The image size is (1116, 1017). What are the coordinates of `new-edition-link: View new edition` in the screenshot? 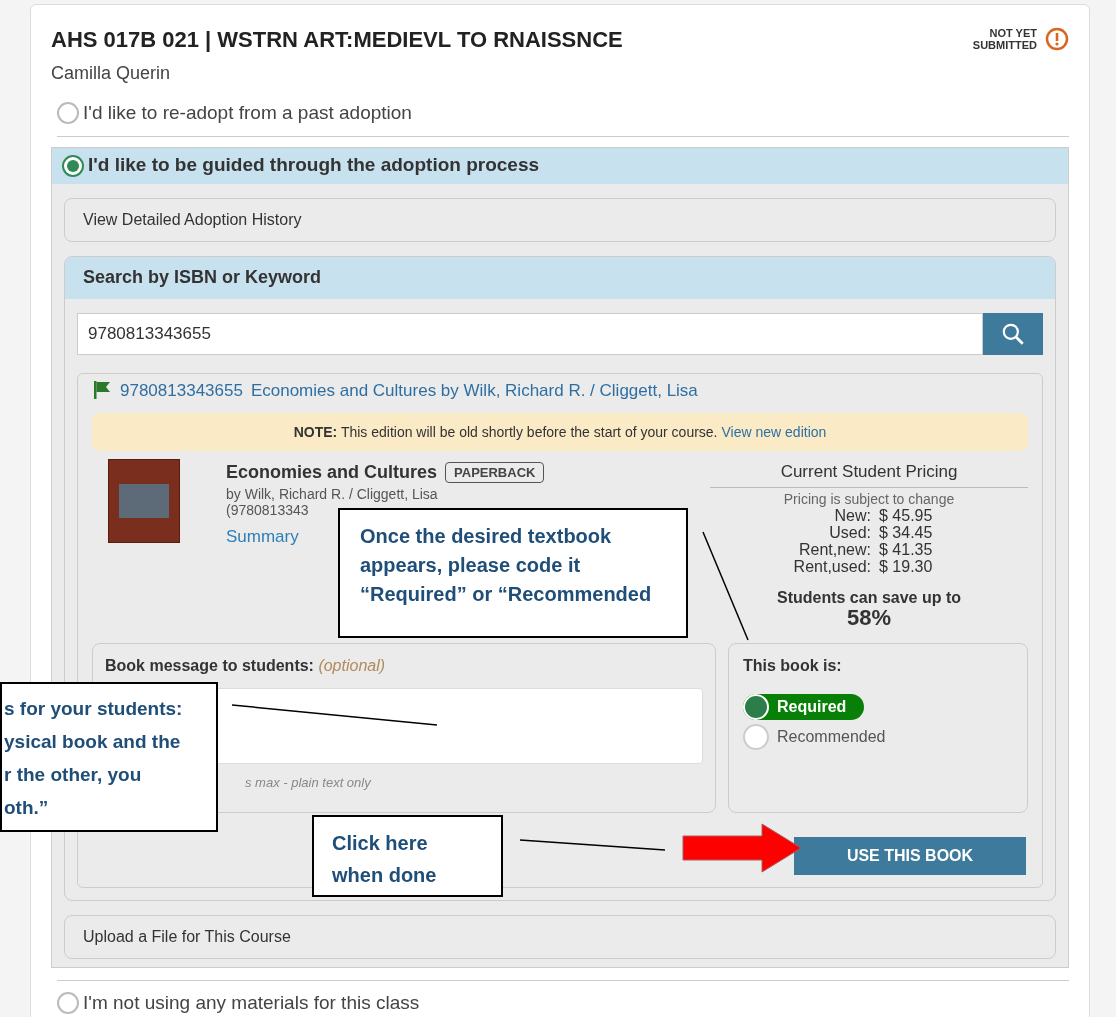 It's located at (774, 432).